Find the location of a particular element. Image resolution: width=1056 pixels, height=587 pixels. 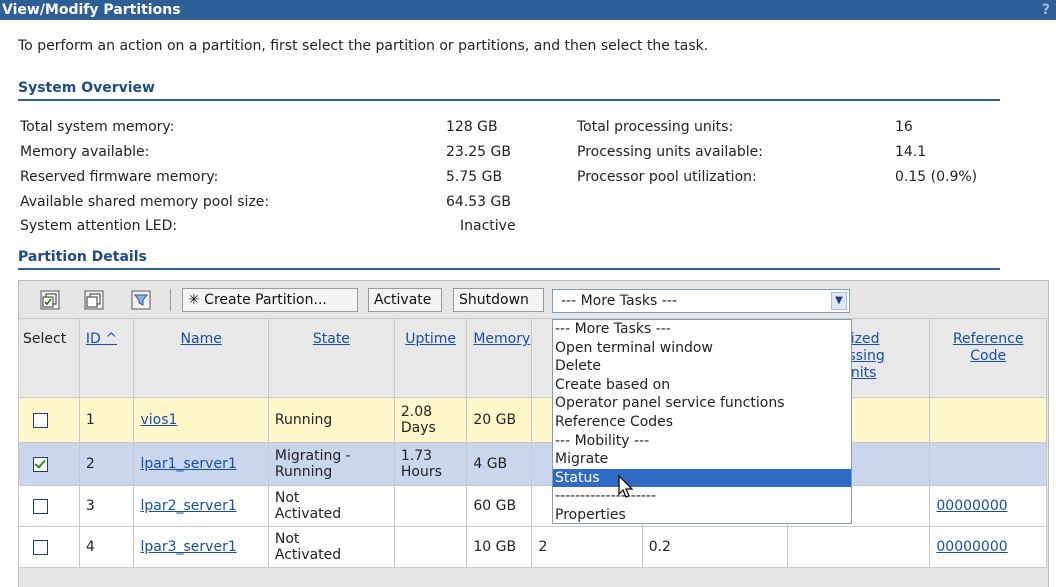

partition-name-link: lpar1_server1 is located at coordinates (188, 464).